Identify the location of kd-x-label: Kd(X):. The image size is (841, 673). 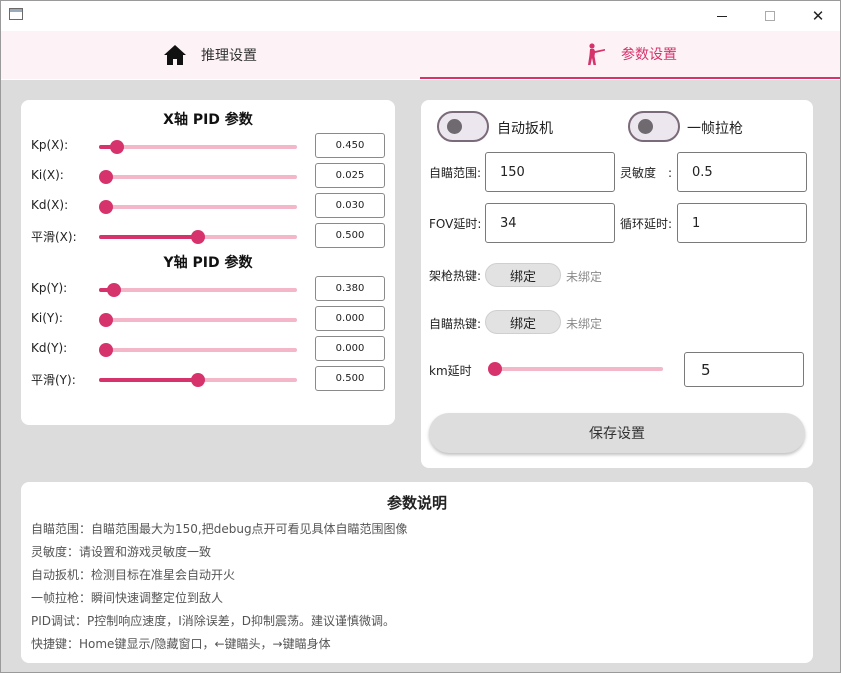
(50, 205).